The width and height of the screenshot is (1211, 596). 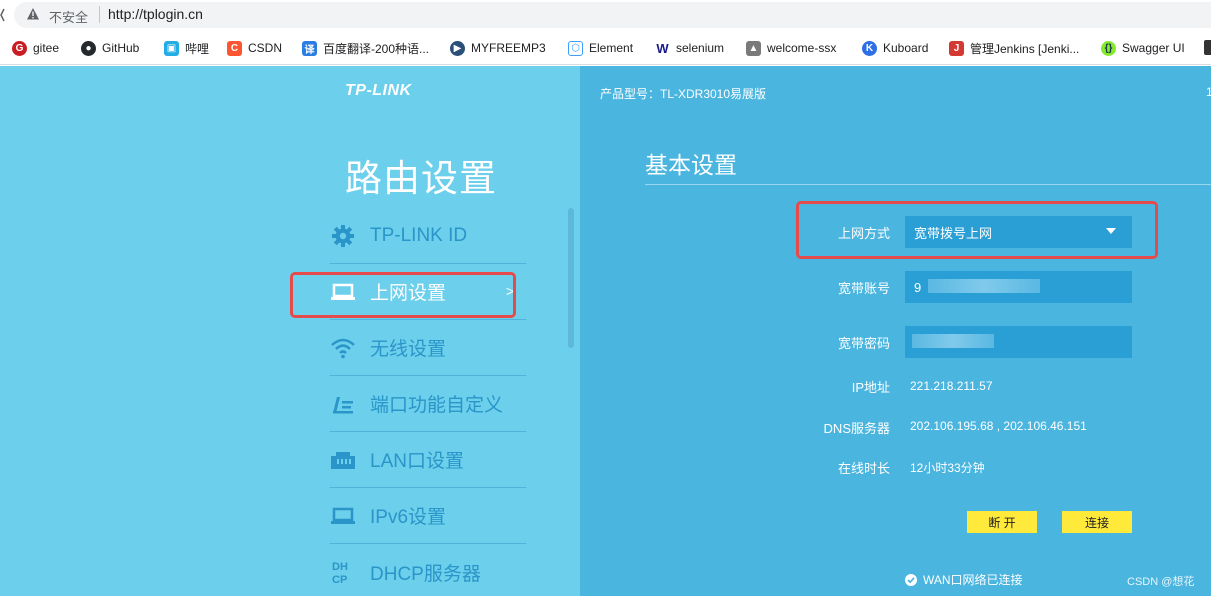 I want to click on laptop-icon, so click(x=343, y=516).